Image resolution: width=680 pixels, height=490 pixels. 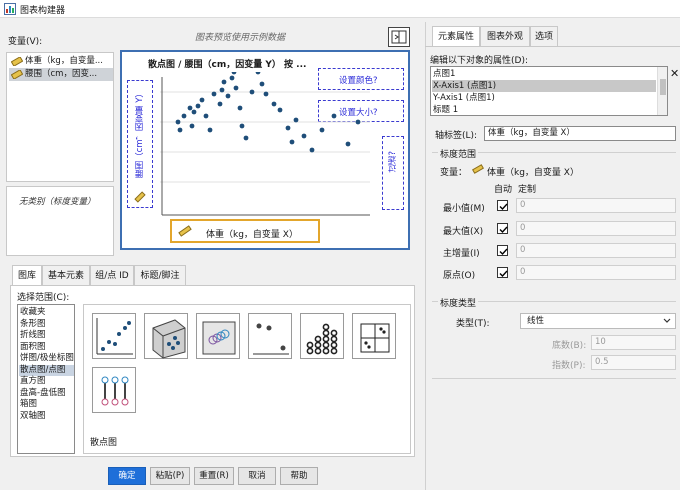 I want to click on category-item: 条形图, so click(x=46, y=325).